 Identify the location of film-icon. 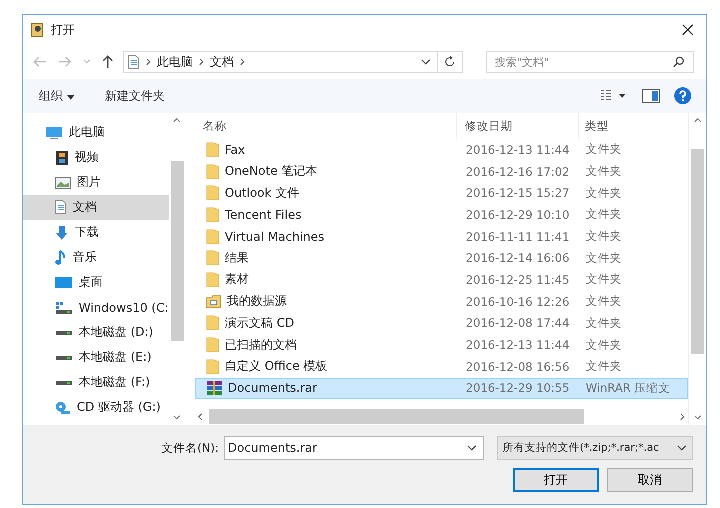
(62, 158).